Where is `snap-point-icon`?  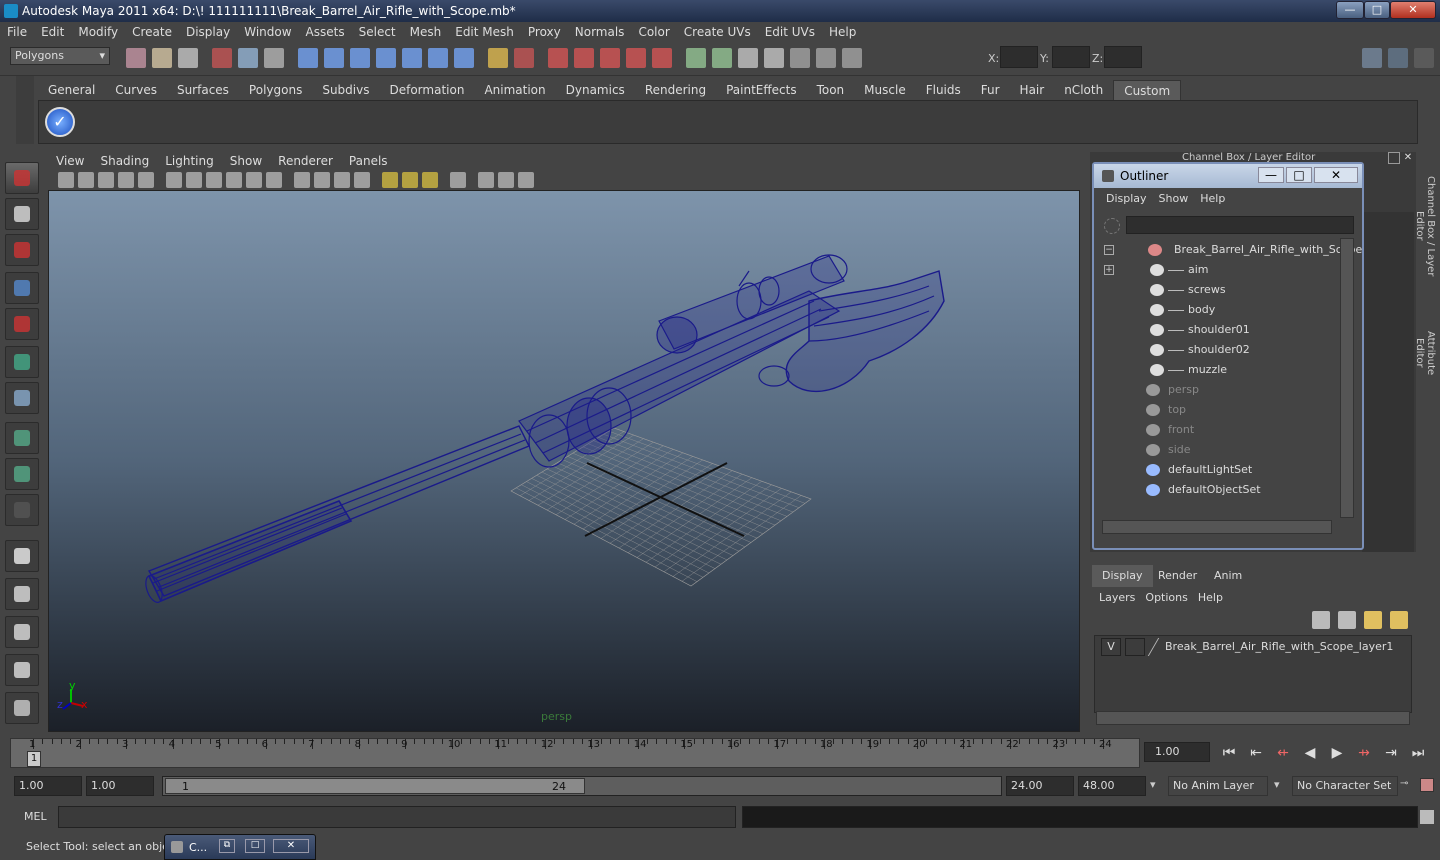
snap-point-icon is located at coordinates (360, 58).